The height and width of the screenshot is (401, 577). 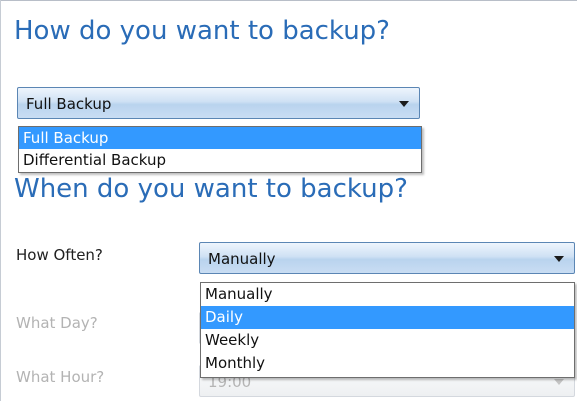 What do you see at coordinates (0, 200) in the screenshot?
I see `window-left-border` at bounding box center [0, 200].